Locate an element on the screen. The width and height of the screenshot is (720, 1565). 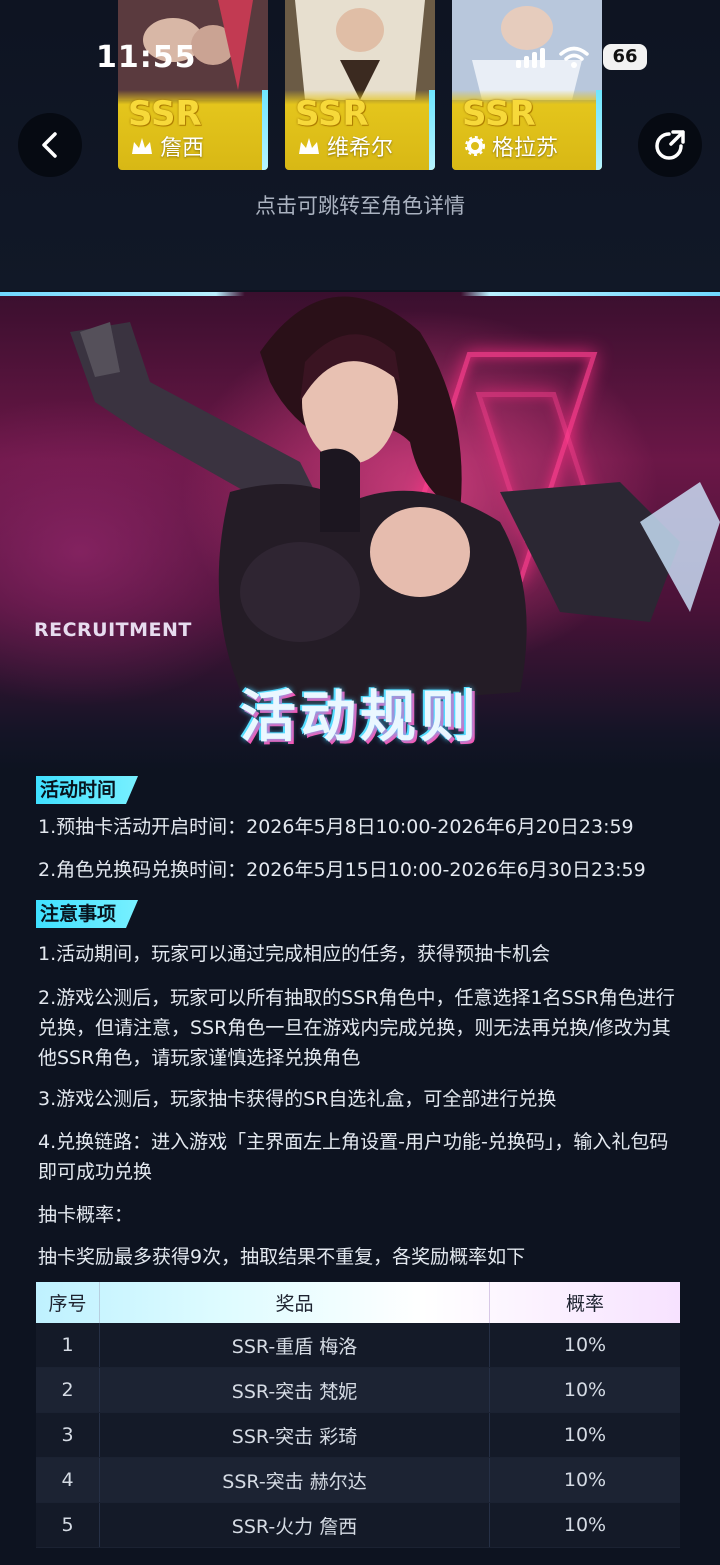
battery-icon: 66 is located at coordinates (625, 57).